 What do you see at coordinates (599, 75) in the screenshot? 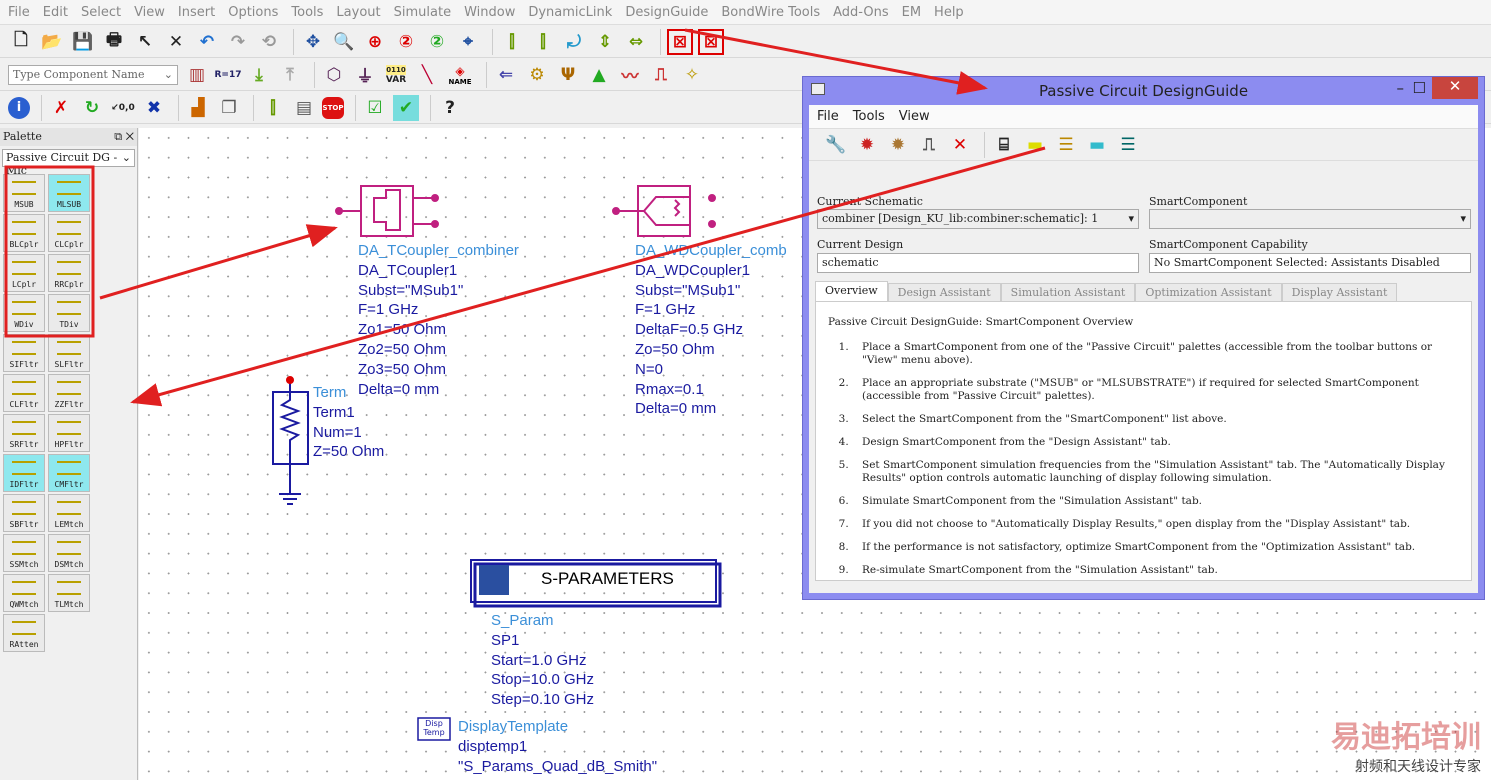
I see `simulate-icon: ▲` at bounding box center [599, 75].